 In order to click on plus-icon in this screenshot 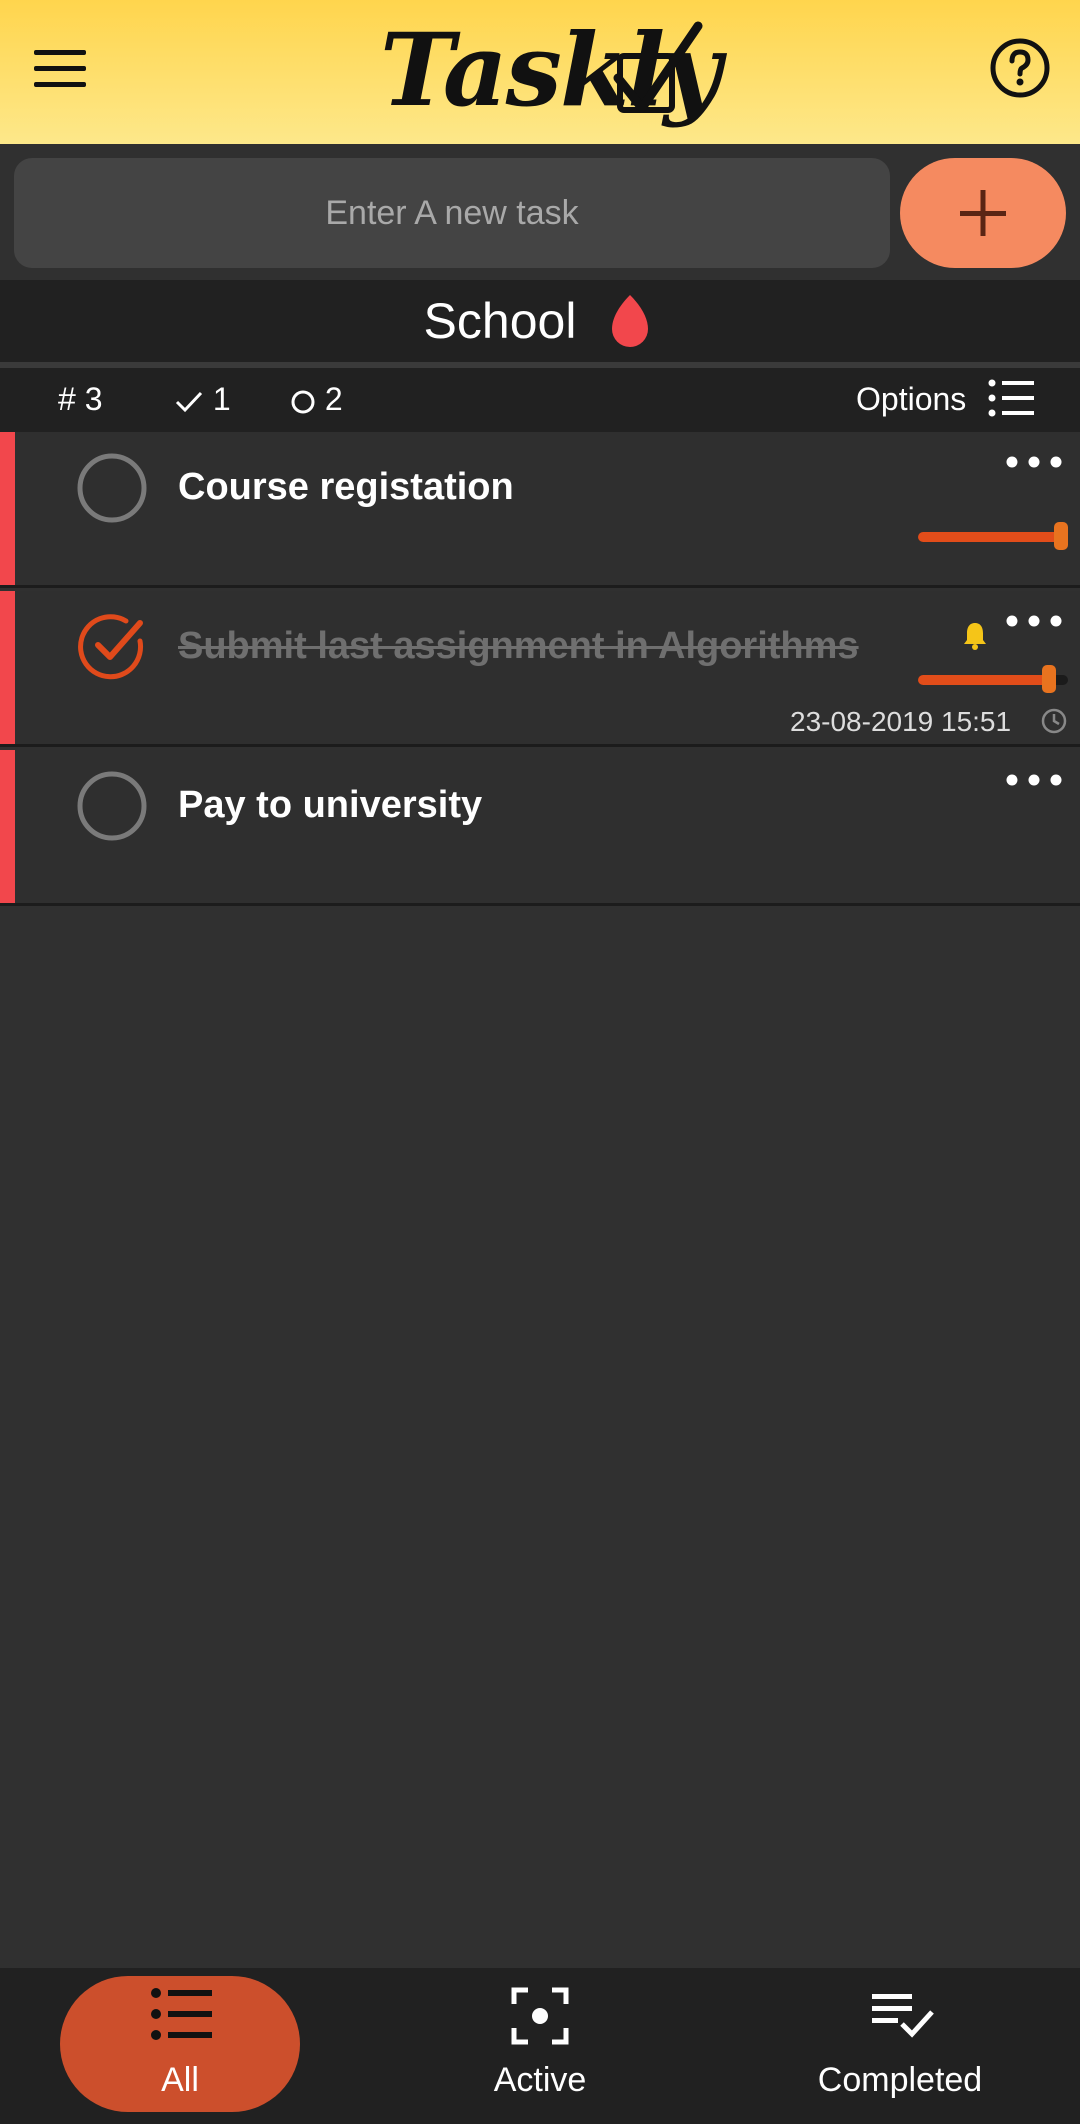, I will do `click(983, 213)`.